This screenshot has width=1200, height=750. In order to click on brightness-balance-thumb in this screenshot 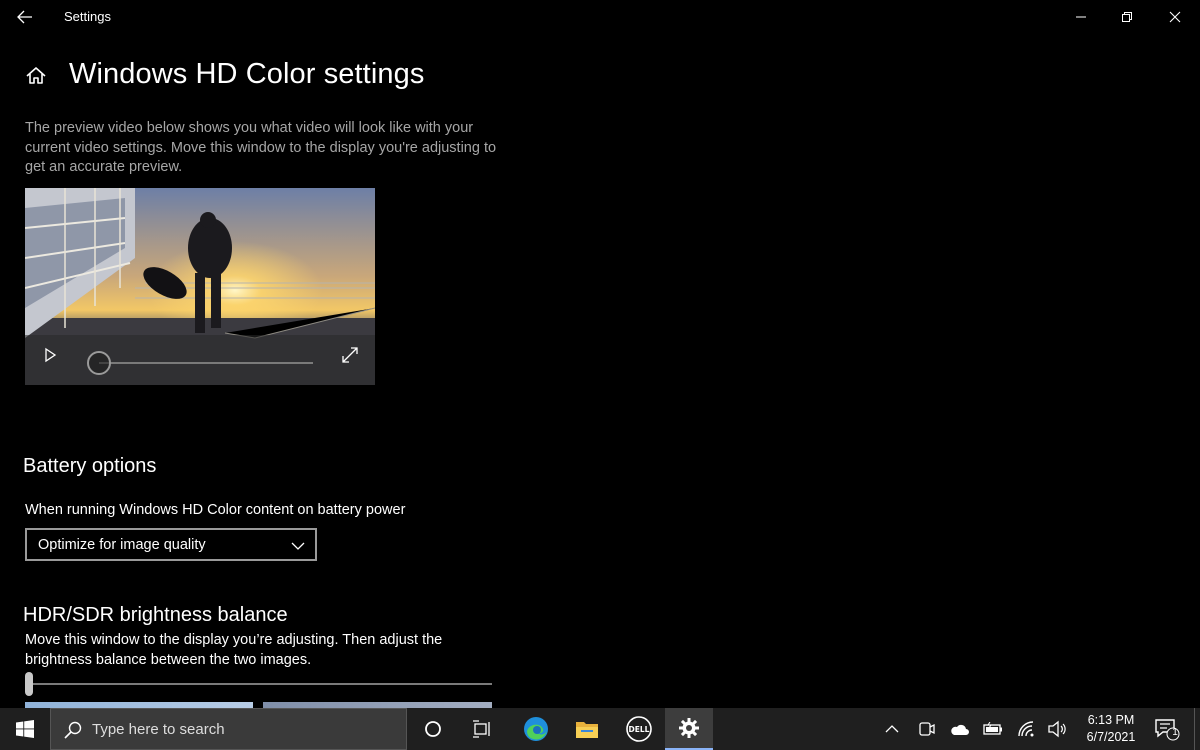, I will do `click(29, 684)`.